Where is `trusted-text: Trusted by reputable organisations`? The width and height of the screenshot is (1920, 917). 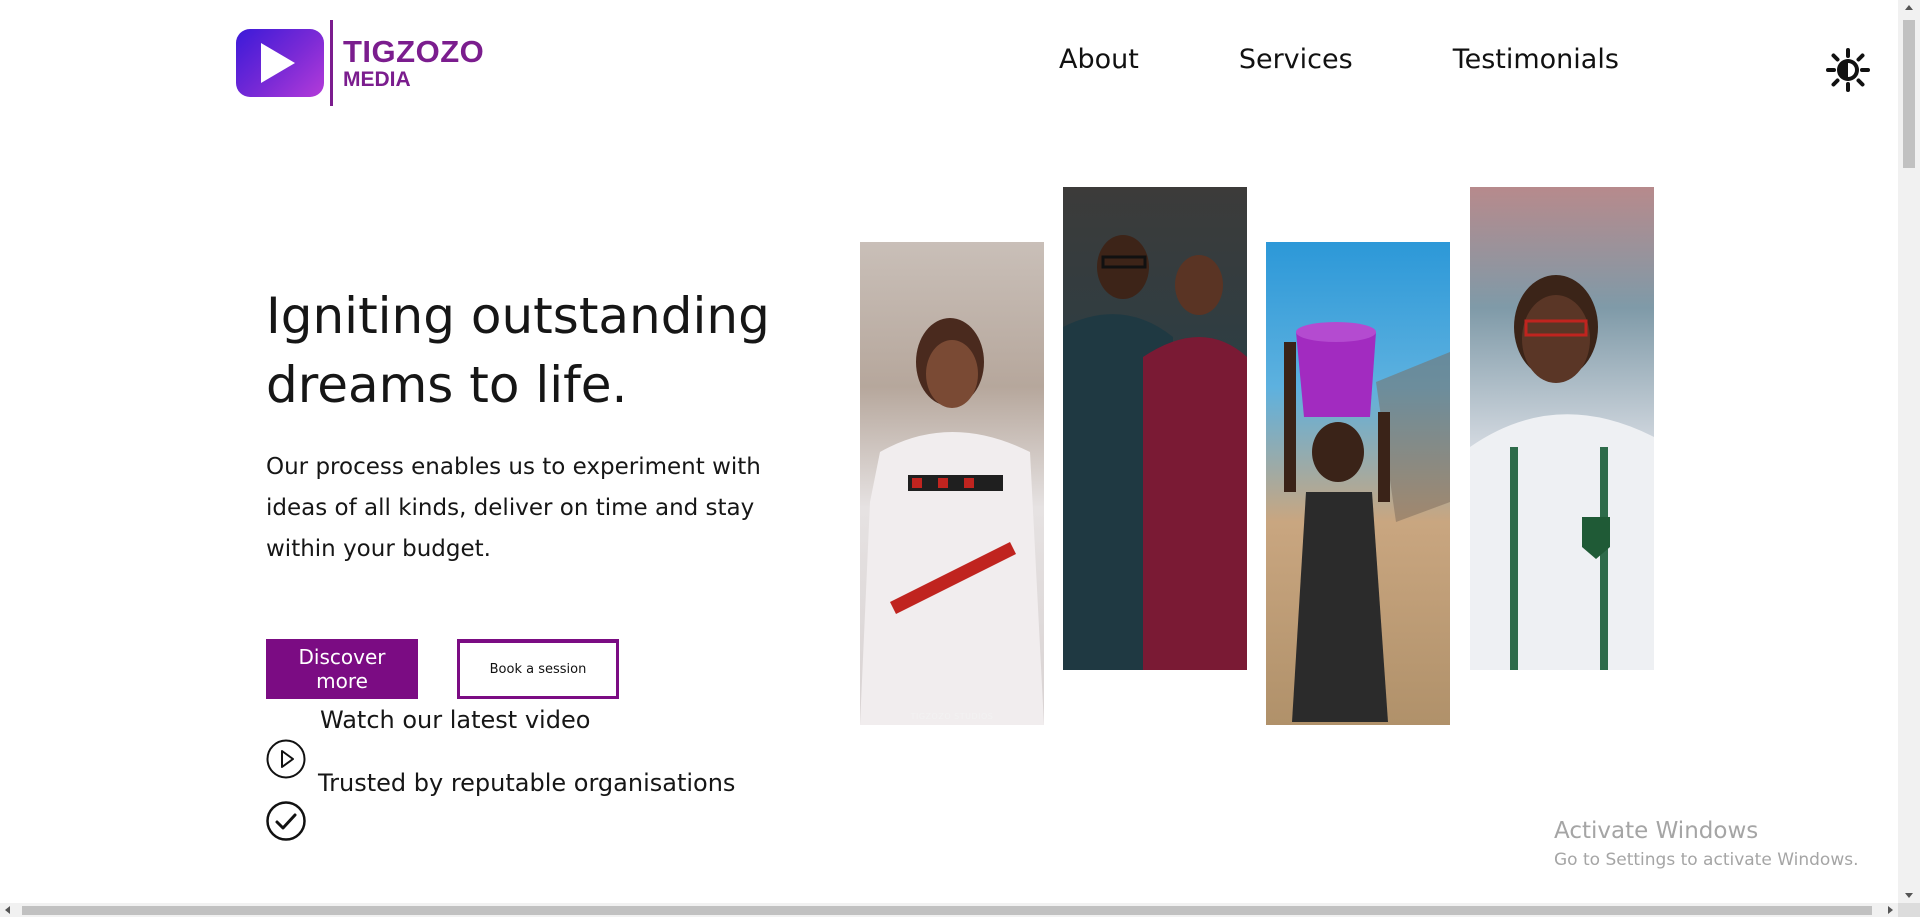
trusted-text: Trusted by reputable organisations is located at coordinates (527, 783).